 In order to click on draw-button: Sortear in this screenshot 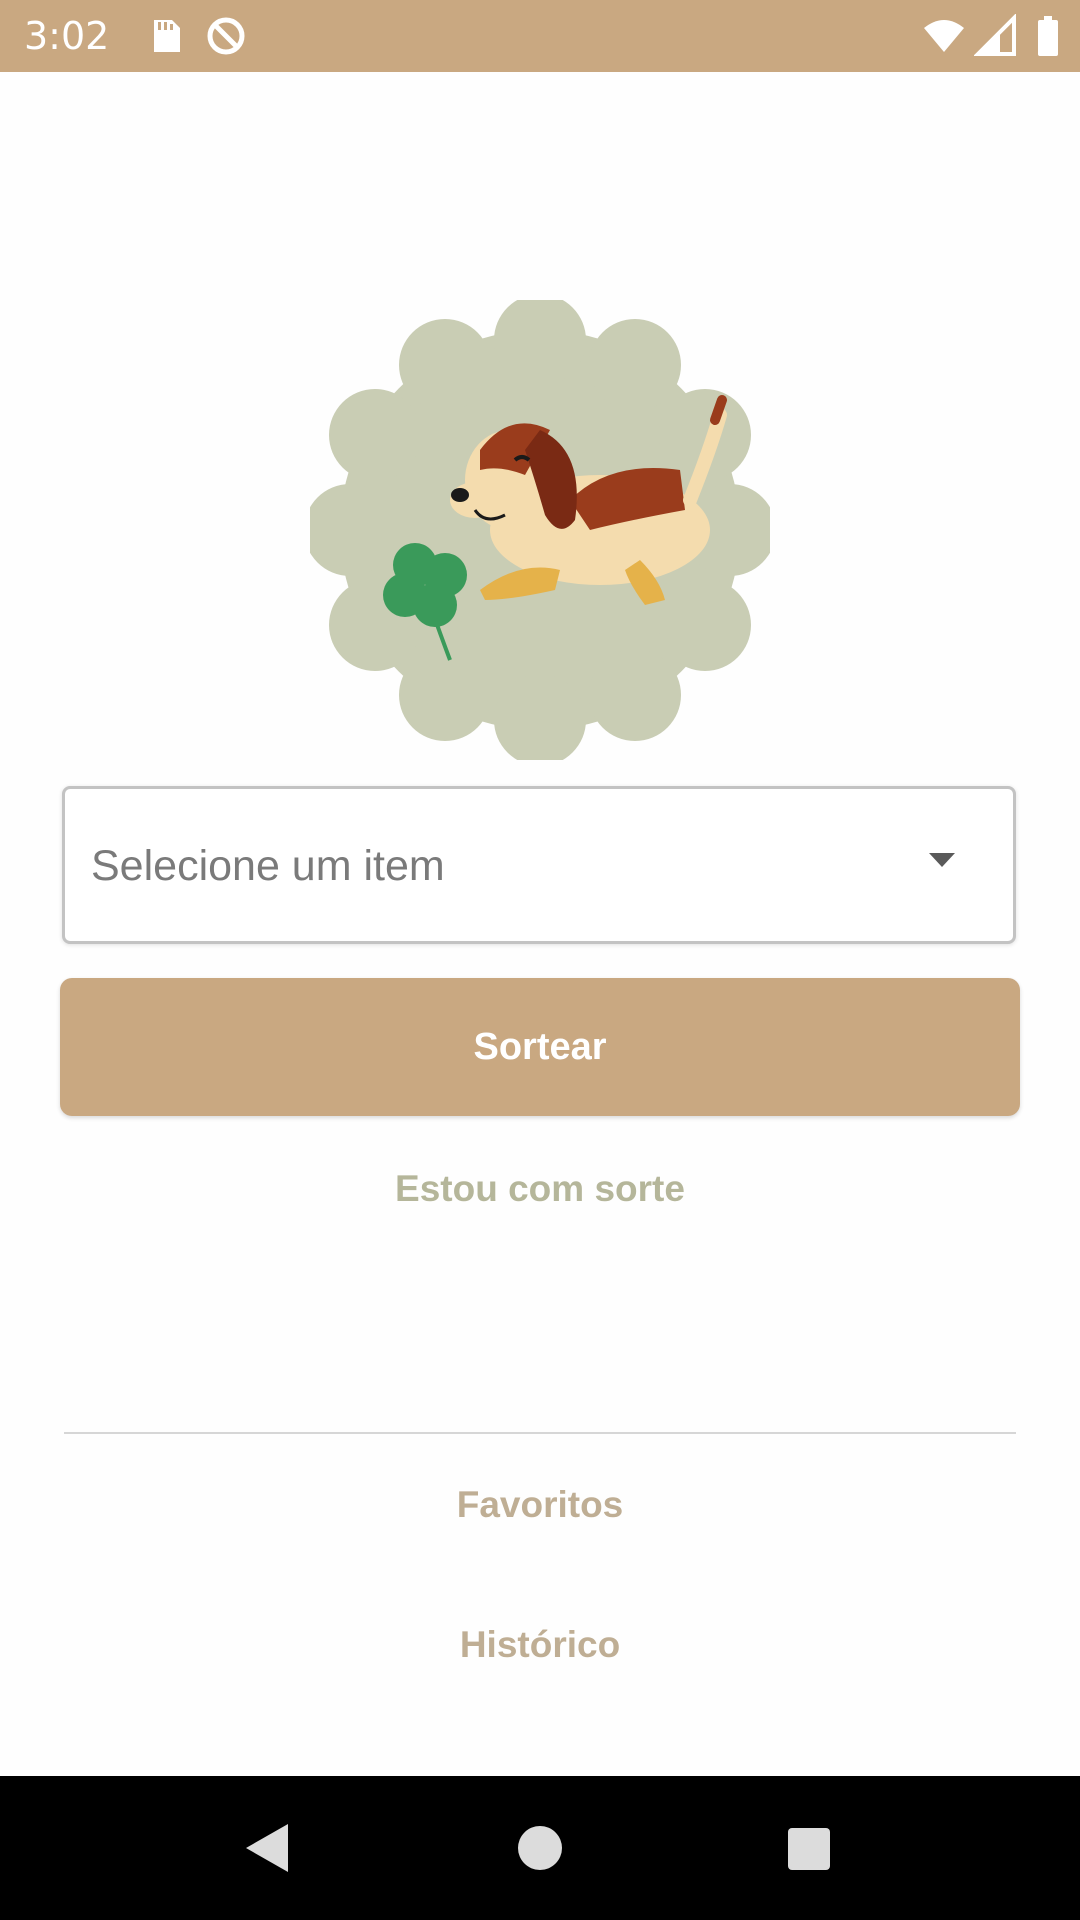, I will do `click(540, 1047)`.